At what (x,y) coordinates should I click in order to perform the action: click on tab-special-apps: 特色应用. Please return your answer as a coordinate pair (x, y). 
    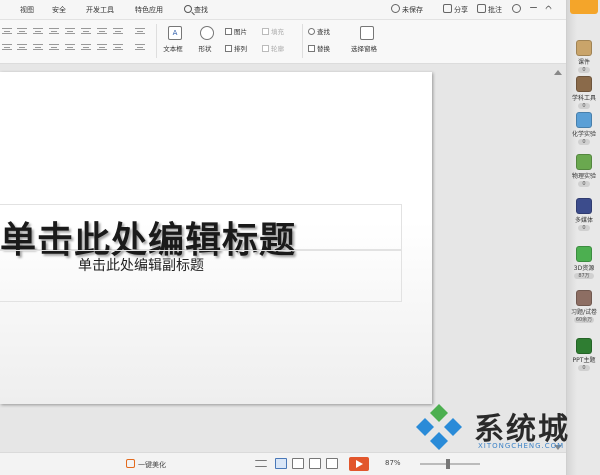
    Looking at the image, I should click on (149, 10).